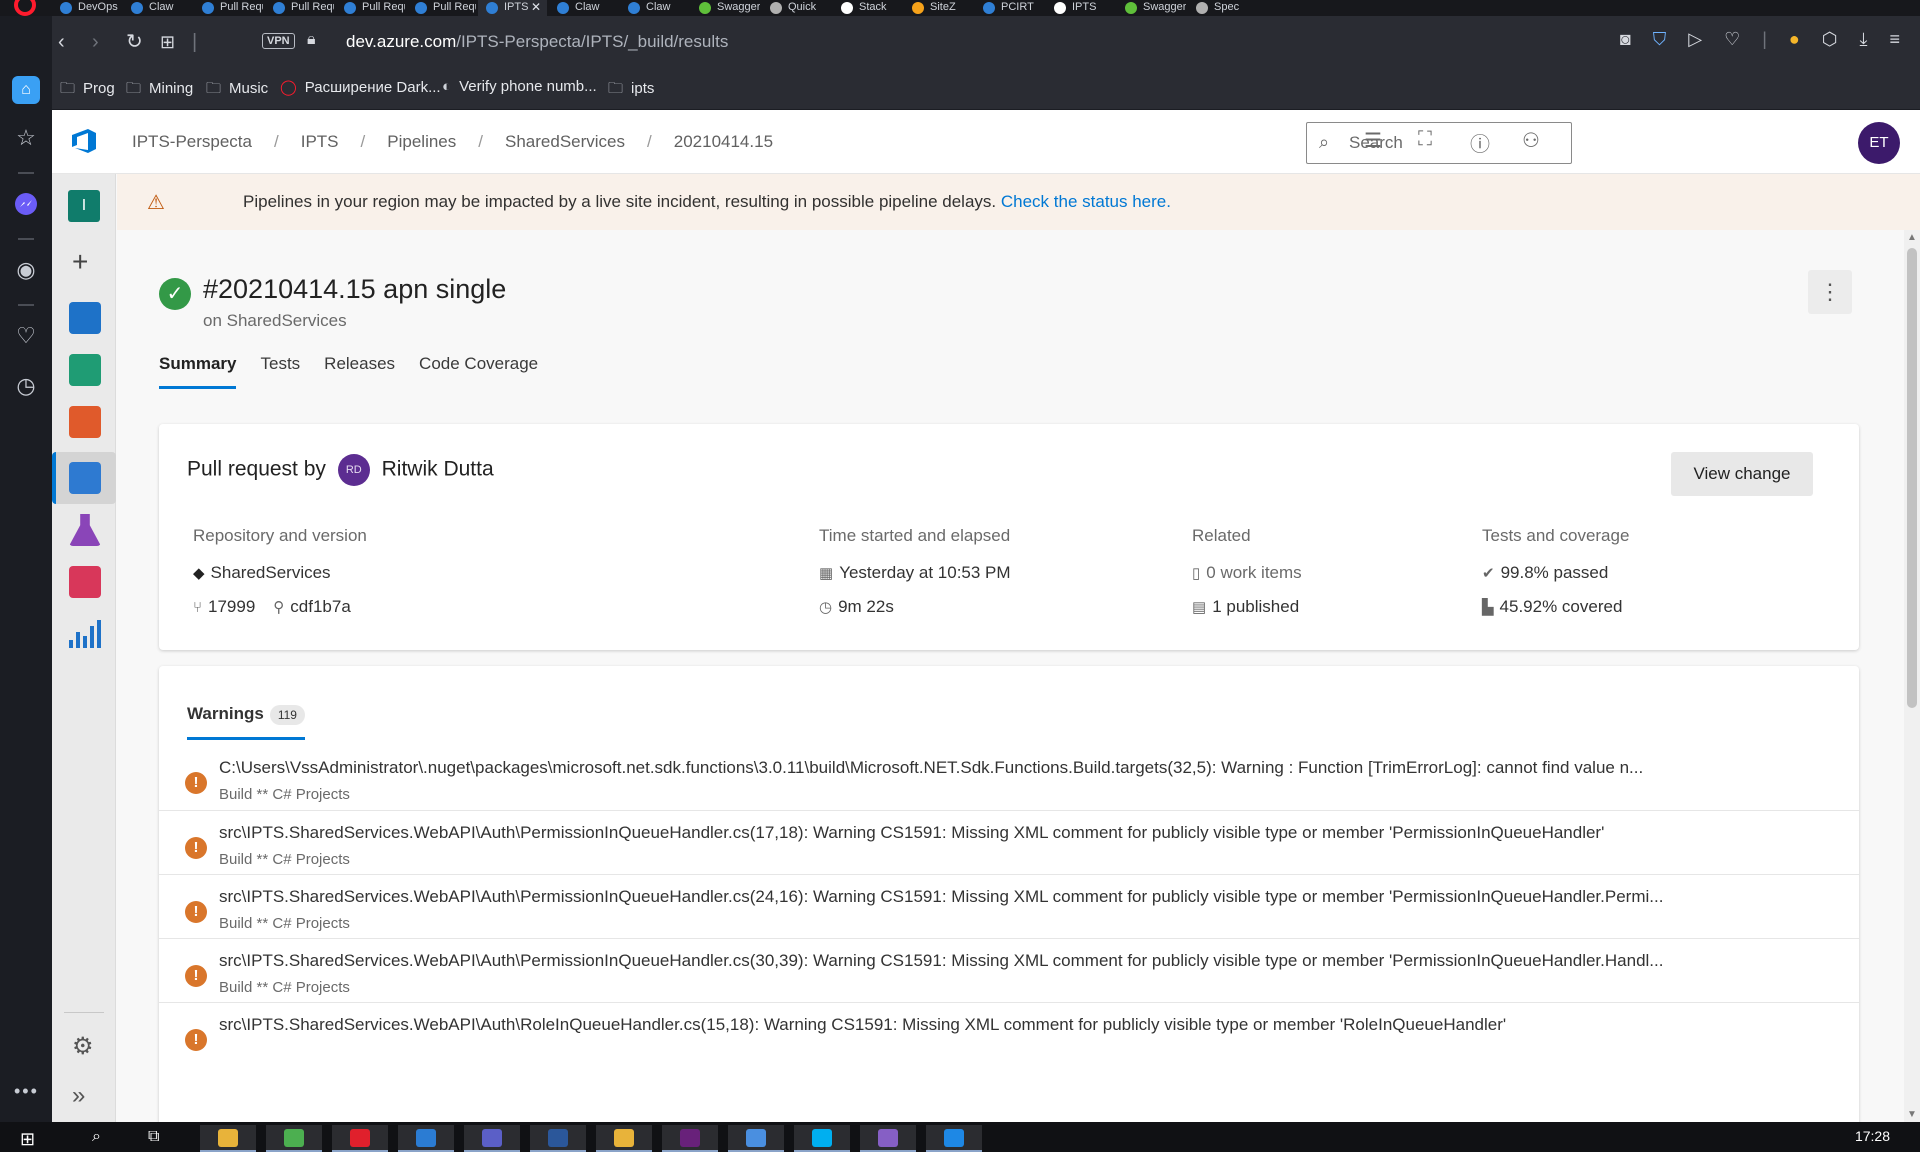 The image size is (1920, 1152). What do you see at coordinates (26, 386) in the screenshot?
I see `history-clock-icon: ◷` at bounding box center [26, 386].